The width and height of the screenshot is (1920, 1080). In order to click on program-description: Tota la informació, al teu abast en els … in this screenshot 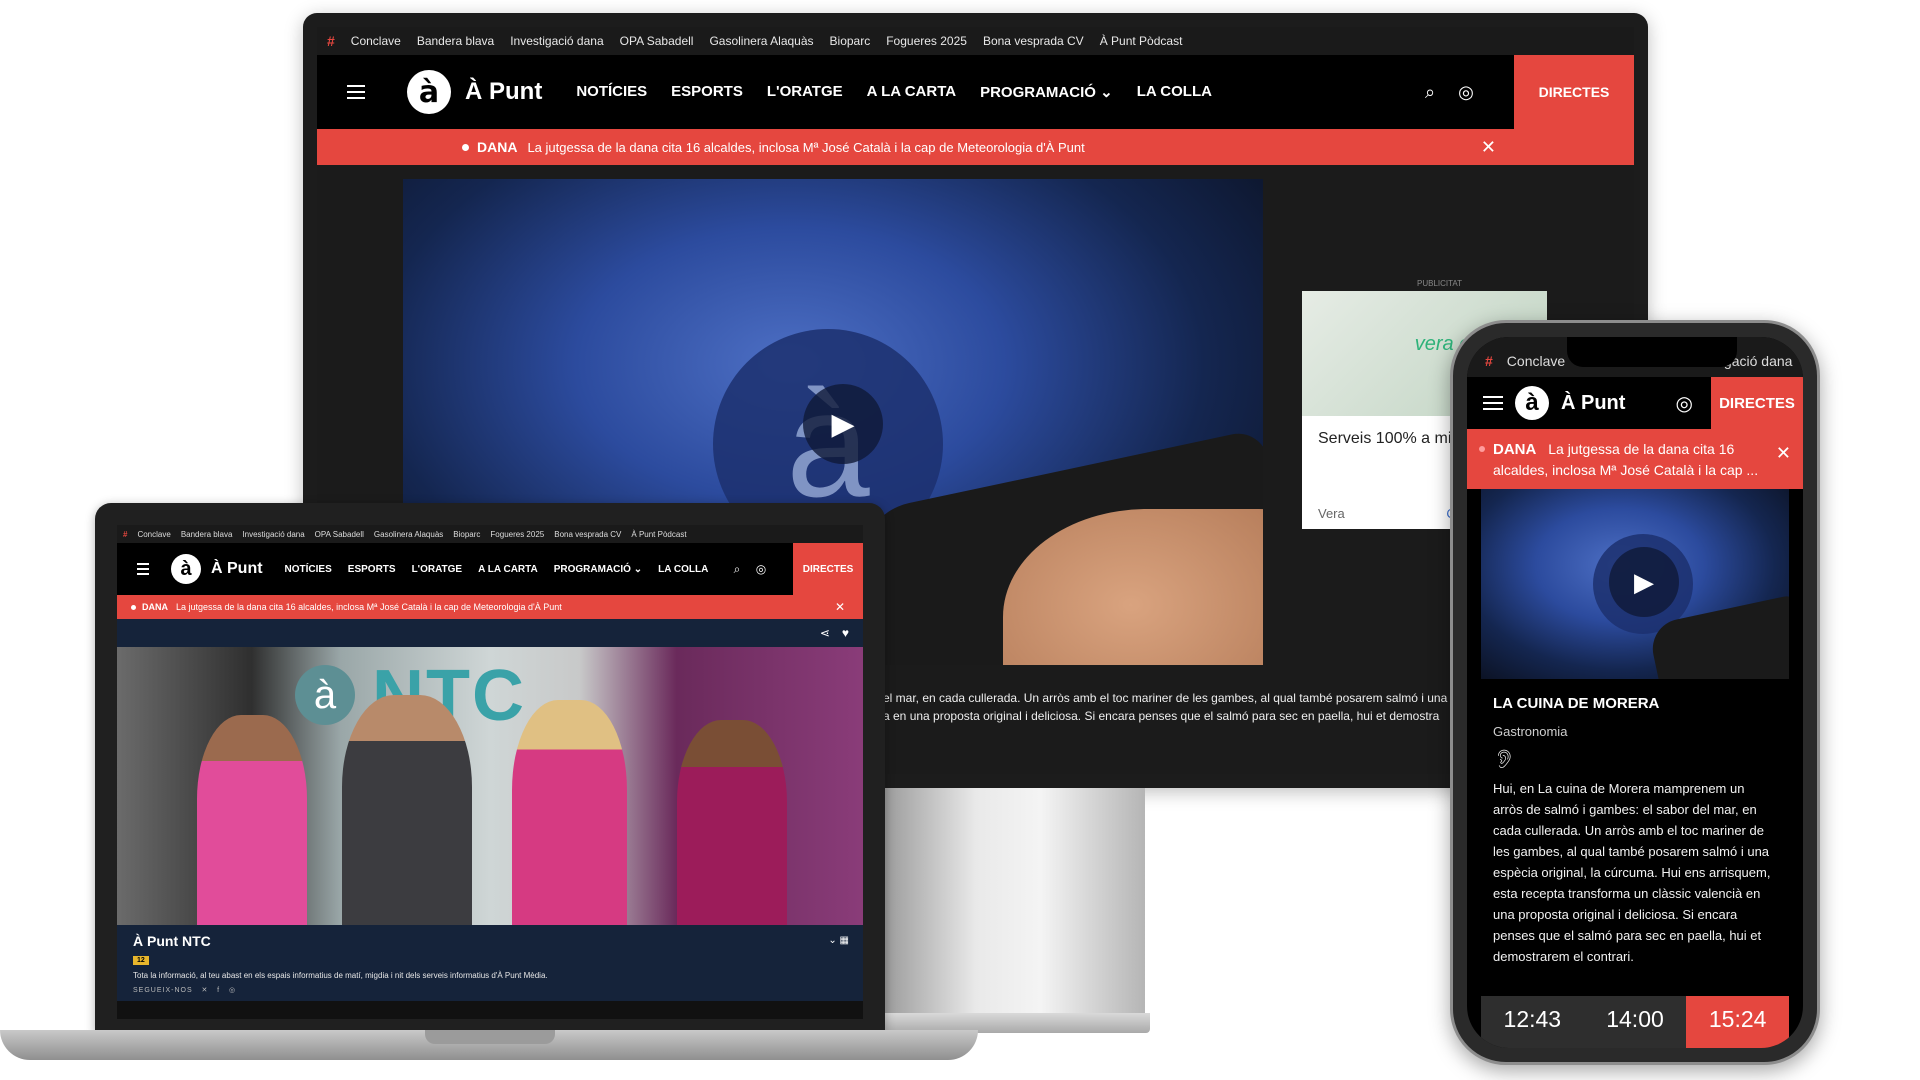, I will do `click(340, 975)`.